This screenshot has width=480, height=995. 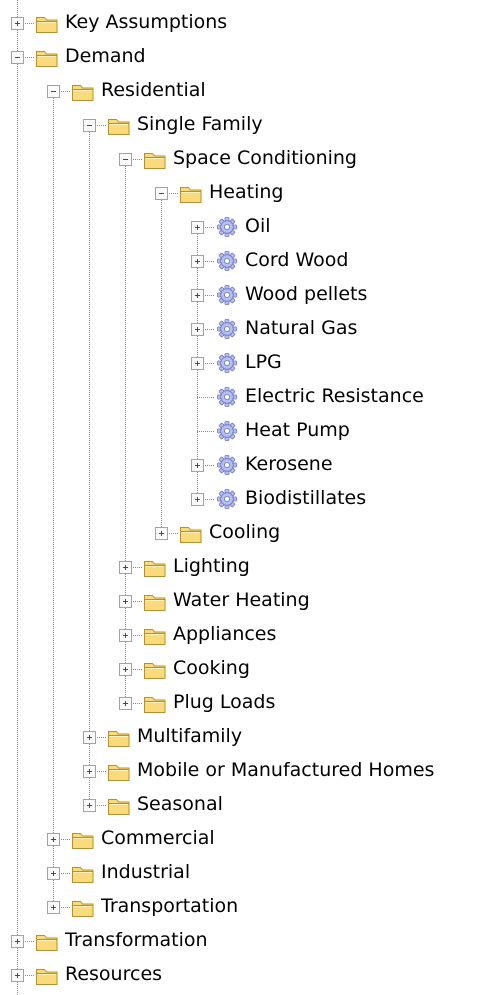 What do you see at coordinates (246, 192) in the screenshot?
I see `tree-item-label: Heating` at bounding box center [246, 192].